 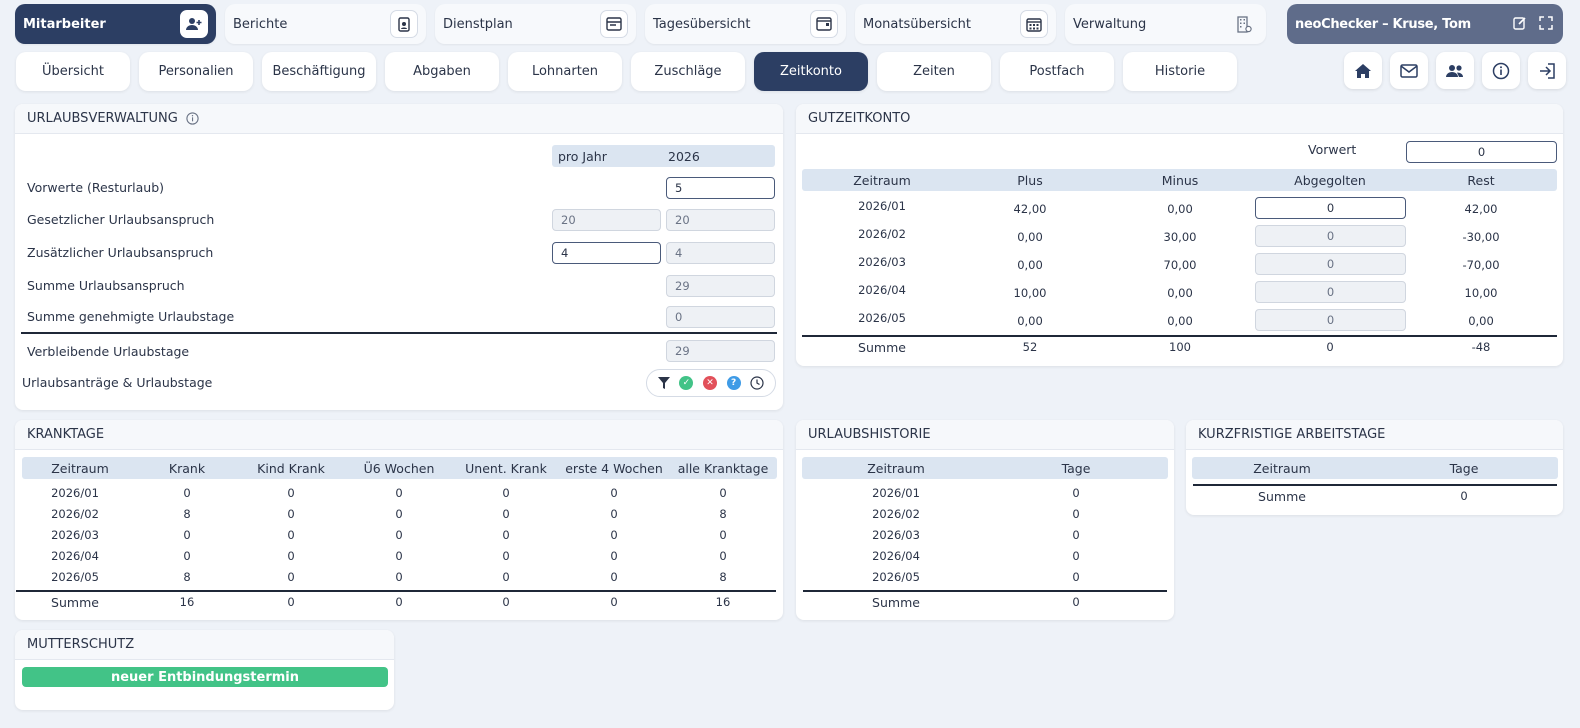 I want to click on tab-label: Beschäftigung, so click(x=319, y=71).